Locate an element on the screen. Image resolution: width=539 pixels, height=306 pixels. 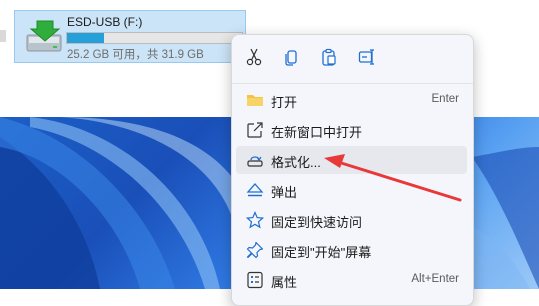
menu-item-open-new-window: 在新窗口中打开 is located at coordinates (351, 130).